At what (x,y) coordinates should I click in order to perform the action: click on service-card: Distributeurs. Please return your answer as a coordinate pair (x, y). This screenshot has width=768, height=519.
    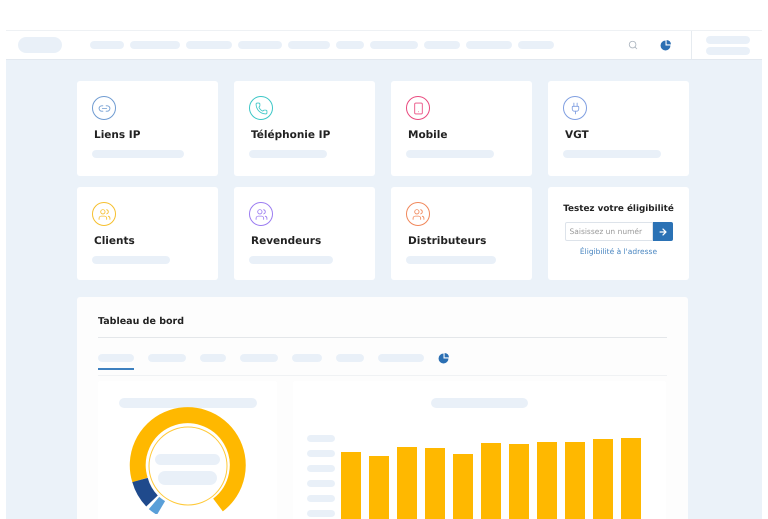
    Looking at the image, I should click on (461, 233).